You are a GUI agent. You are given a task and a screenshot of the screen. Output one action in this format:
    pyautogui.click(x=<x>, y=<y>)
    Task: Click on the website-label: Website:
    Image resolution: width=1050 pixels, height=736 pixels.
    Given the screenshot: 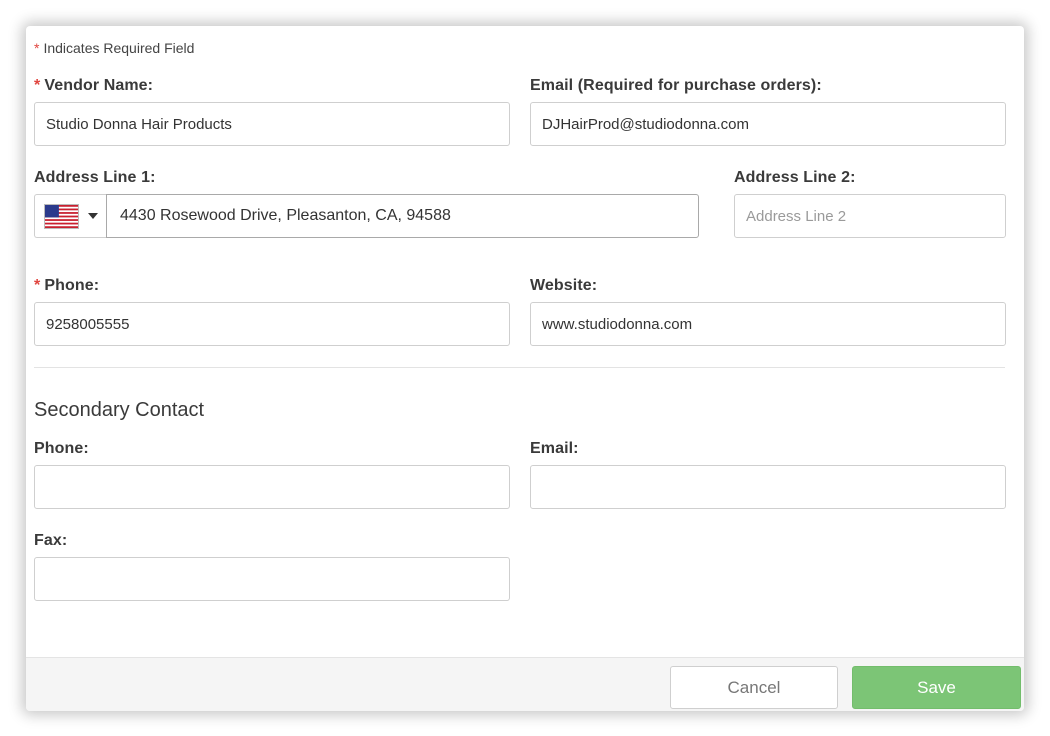 What is the action you would take?
    pyautogui.click(x=564, y=285)
    